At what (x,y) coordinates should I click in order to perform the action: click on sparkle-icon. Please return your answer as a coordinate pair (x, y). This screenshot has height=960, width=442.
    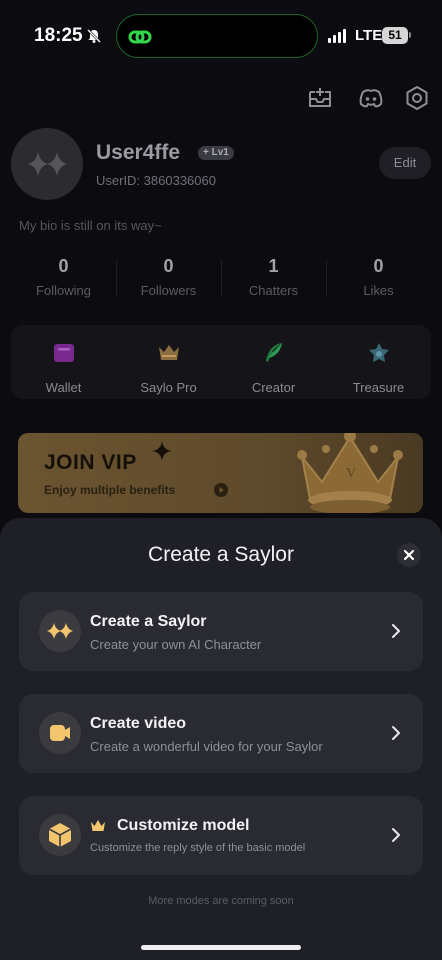
    Looking at the image, I should click on (162, 451).